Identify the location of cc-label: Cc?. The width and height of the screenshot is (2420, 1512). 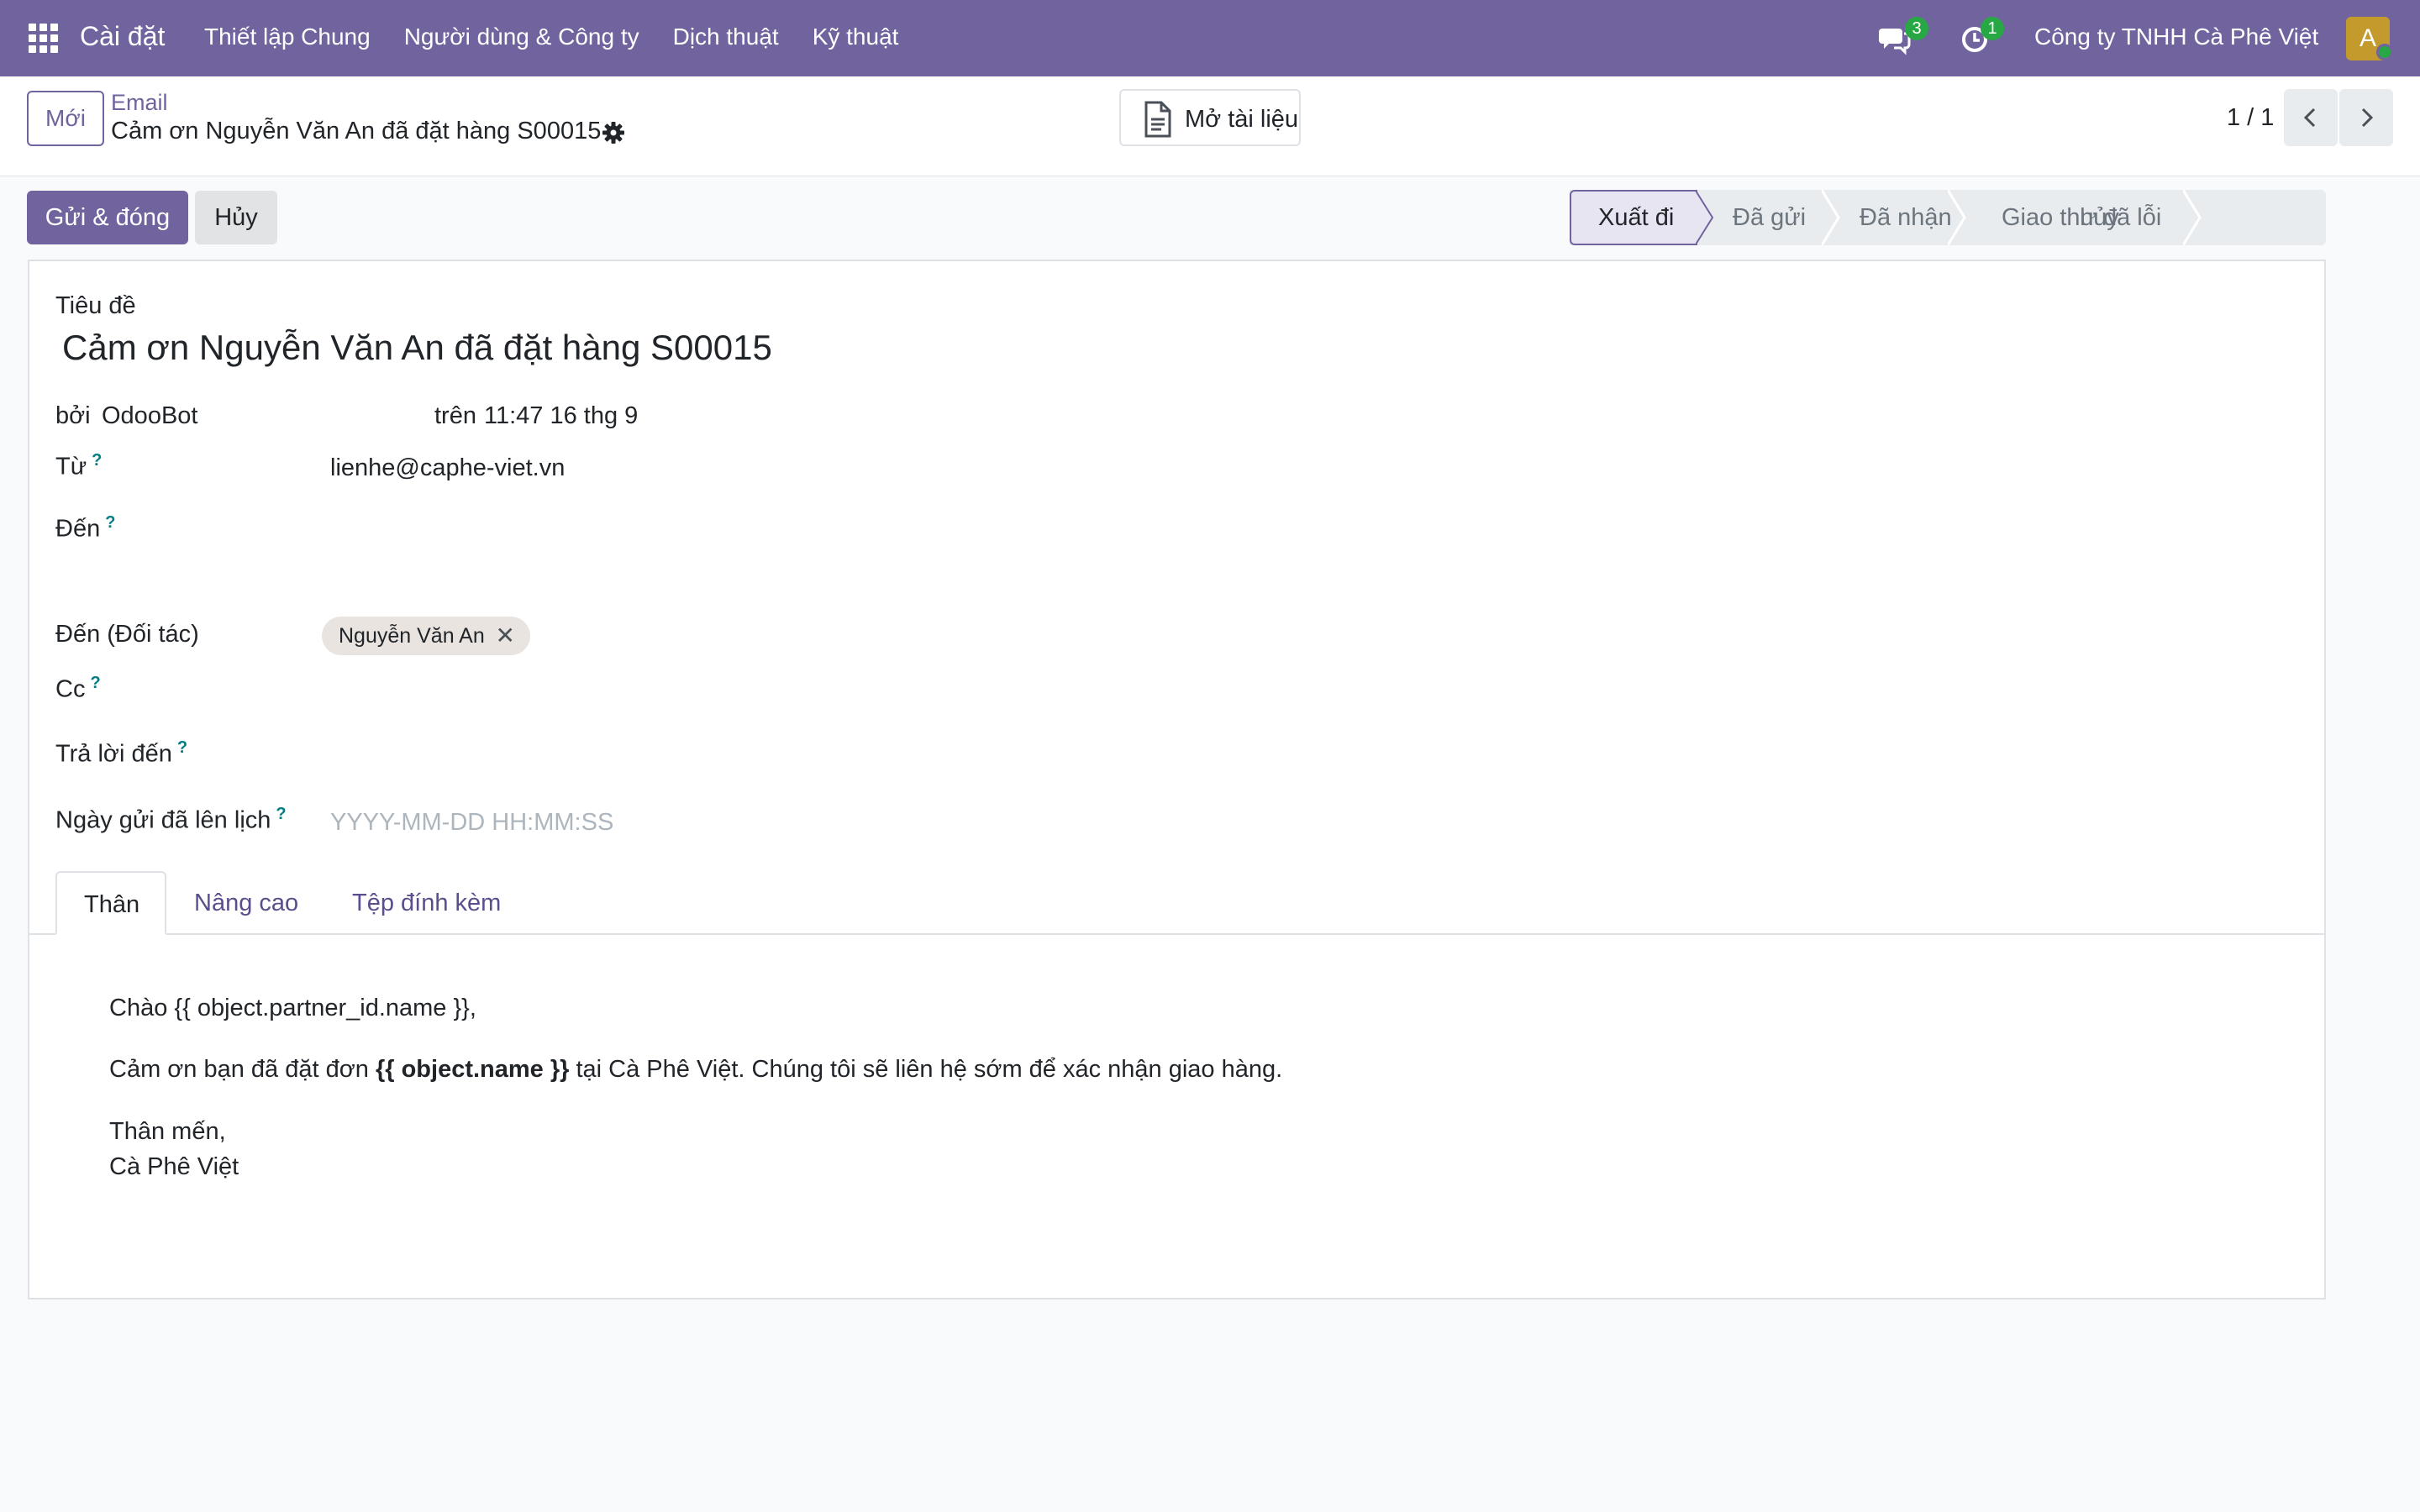
(78, 688).